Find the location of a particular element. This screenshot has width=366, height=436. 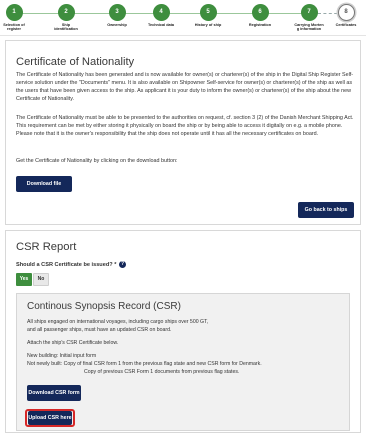

step-3-circle: 3 is located at coordinates (117, 12).